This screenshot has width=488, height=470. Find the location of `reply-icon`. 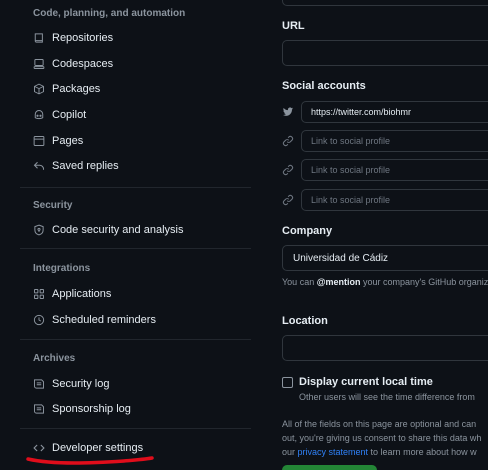

reply-icon is located at coordinates (39, 166).